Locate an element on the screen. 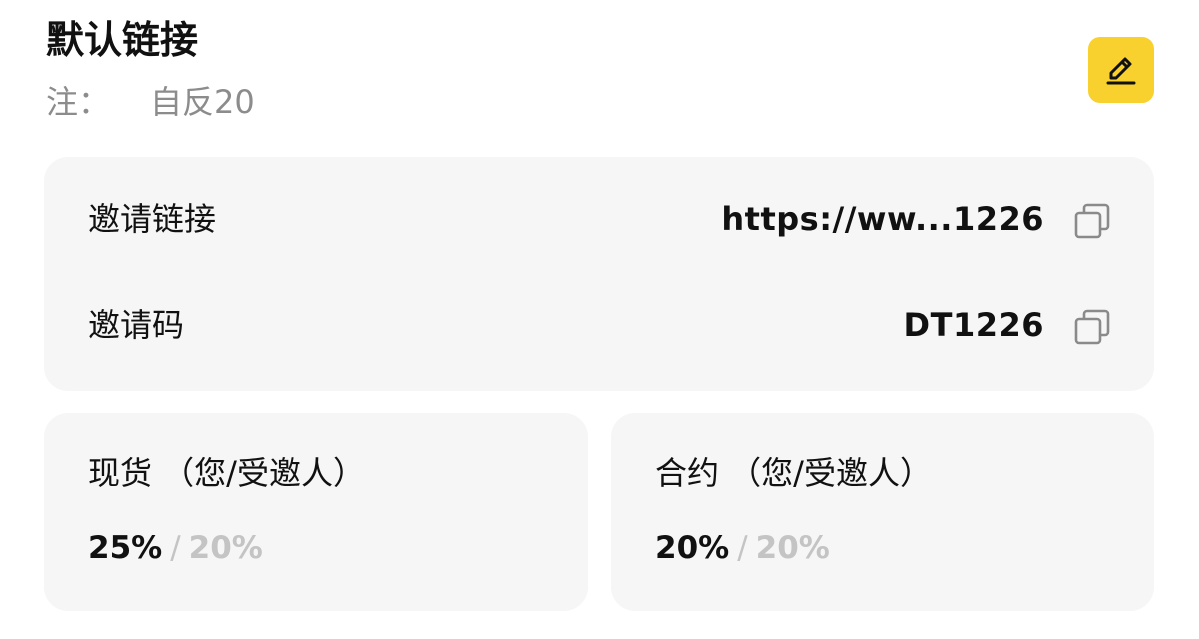 The height and width of the screenshot is (639, 1199). pencil-icon is located at coordinates (1121, 71).